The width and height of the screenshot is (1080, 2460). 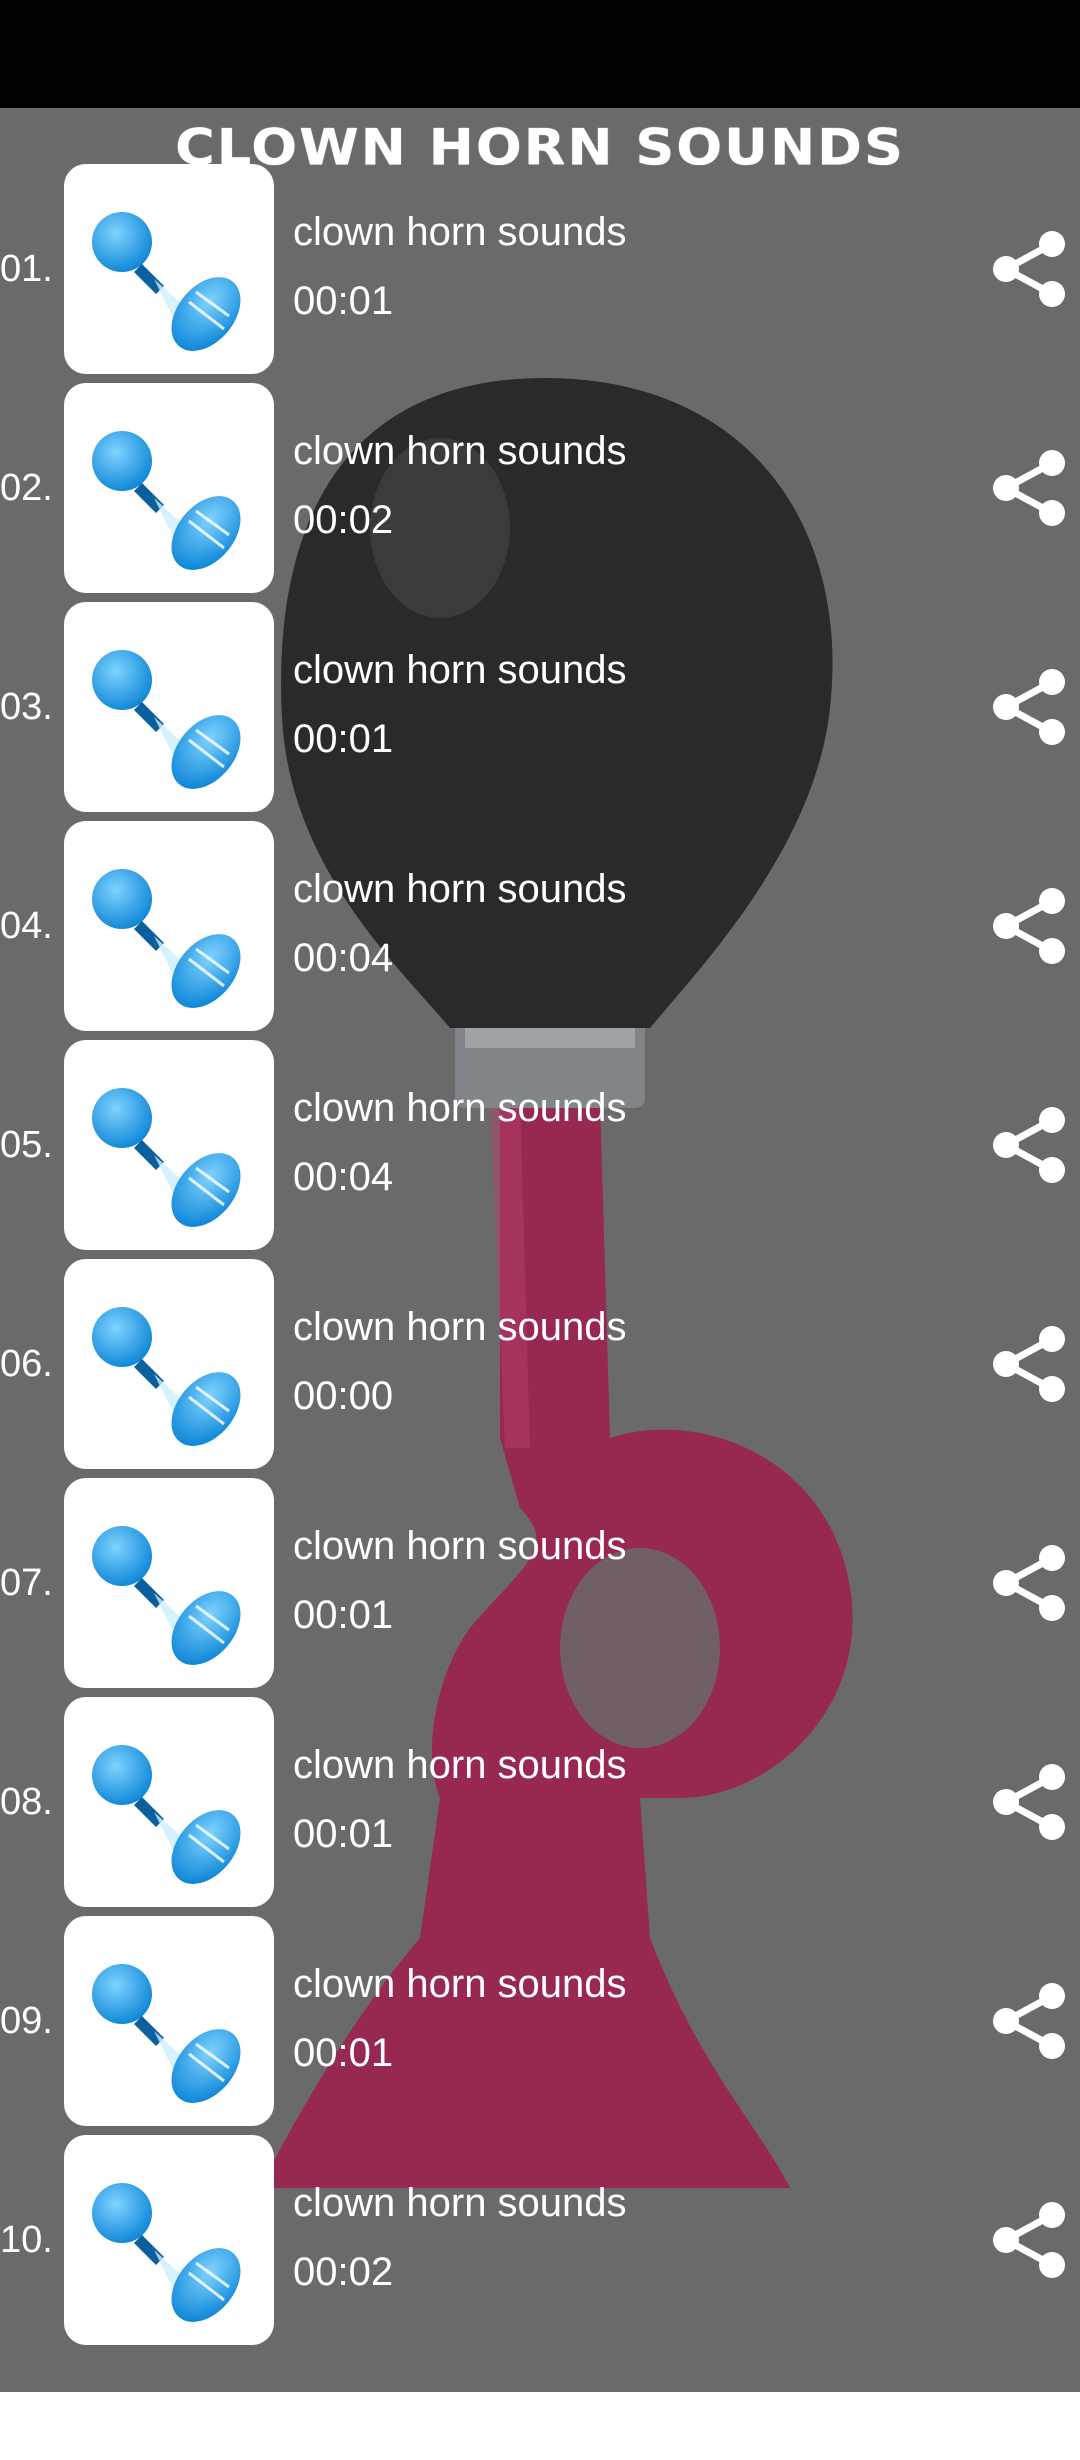 I want to click on item-number: 03., so click(x=26, y=707).